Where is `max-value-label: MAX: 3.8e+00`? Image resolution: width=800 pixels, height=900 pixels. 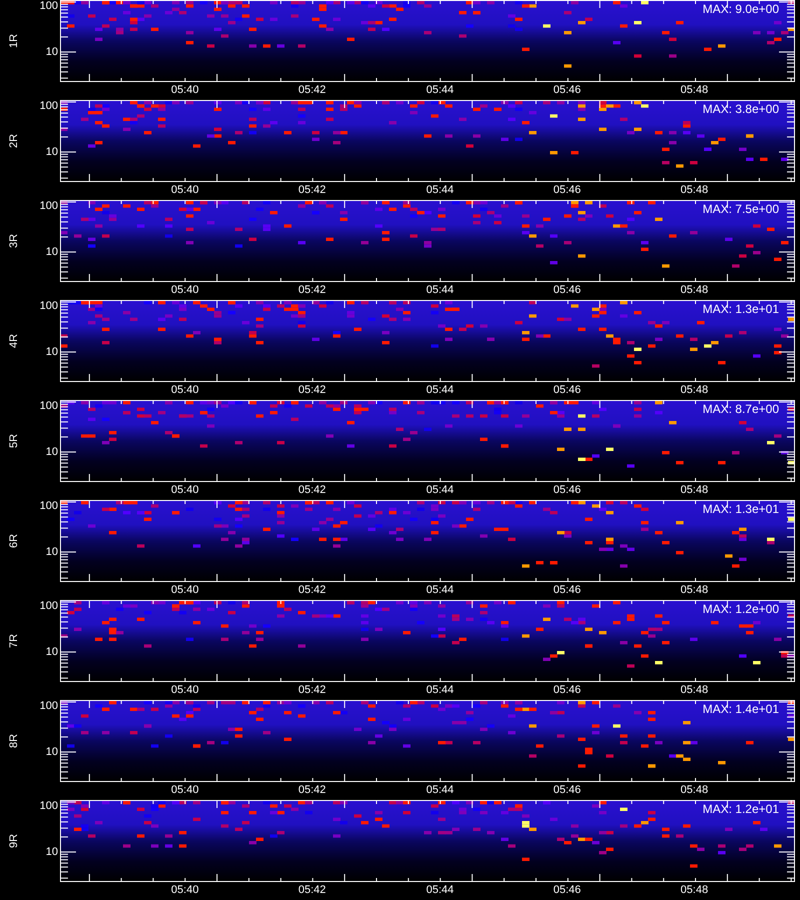 max-value-label: MAX: 3.8e+00 is located at coordinates (740, 109).